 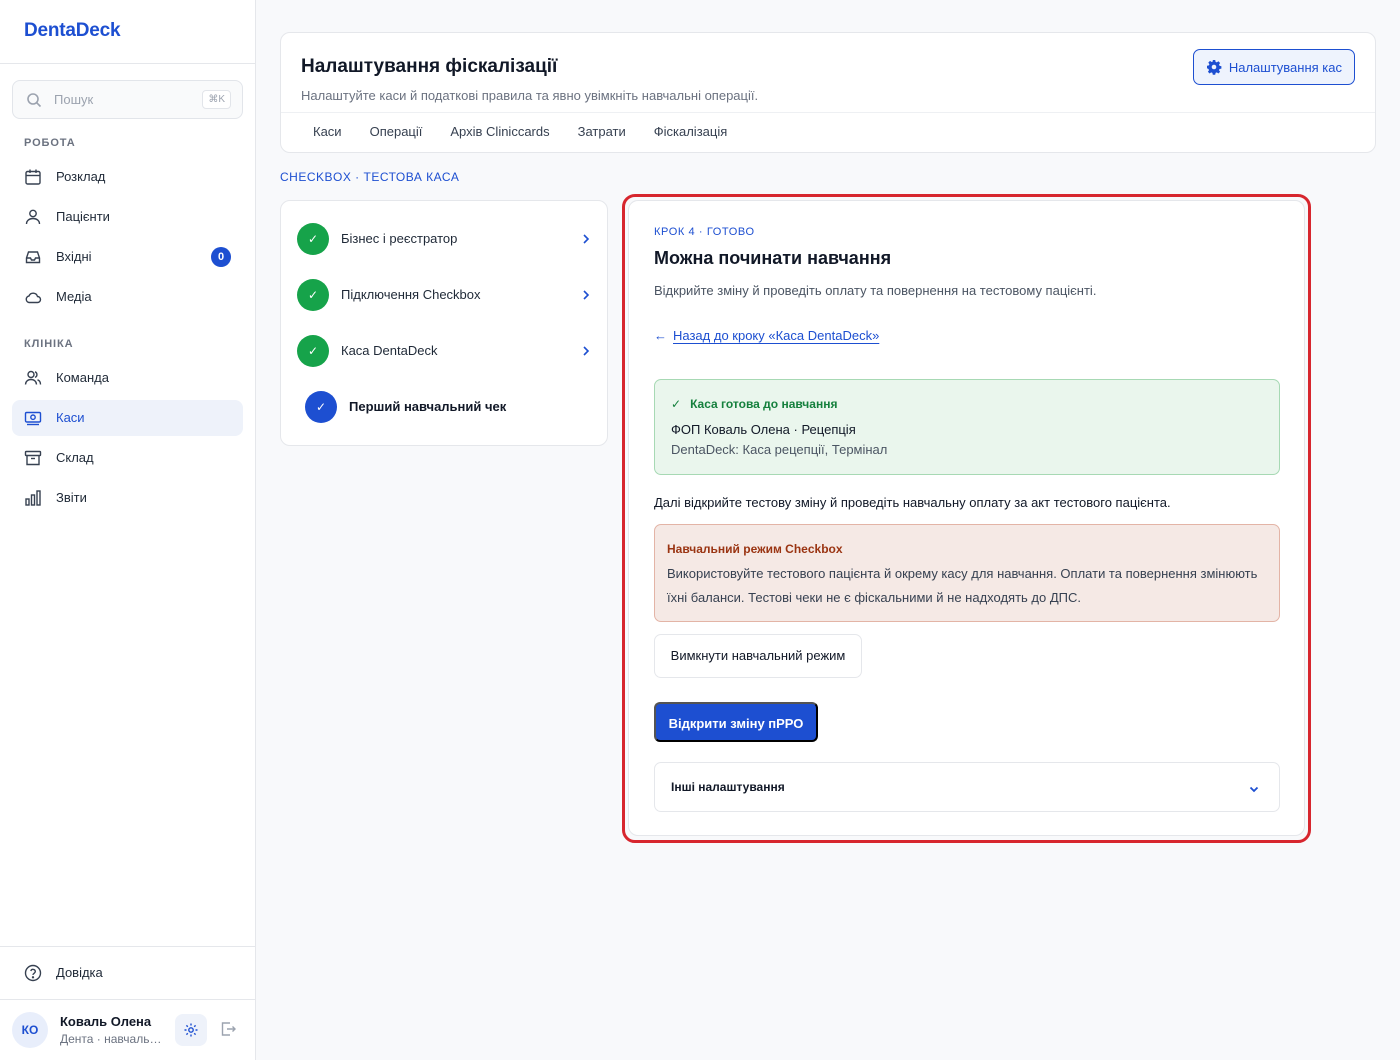 What do you see at coordinates (33, 498) in the screenshot?
I see `chart-icon` at bounding box center [33, 498].